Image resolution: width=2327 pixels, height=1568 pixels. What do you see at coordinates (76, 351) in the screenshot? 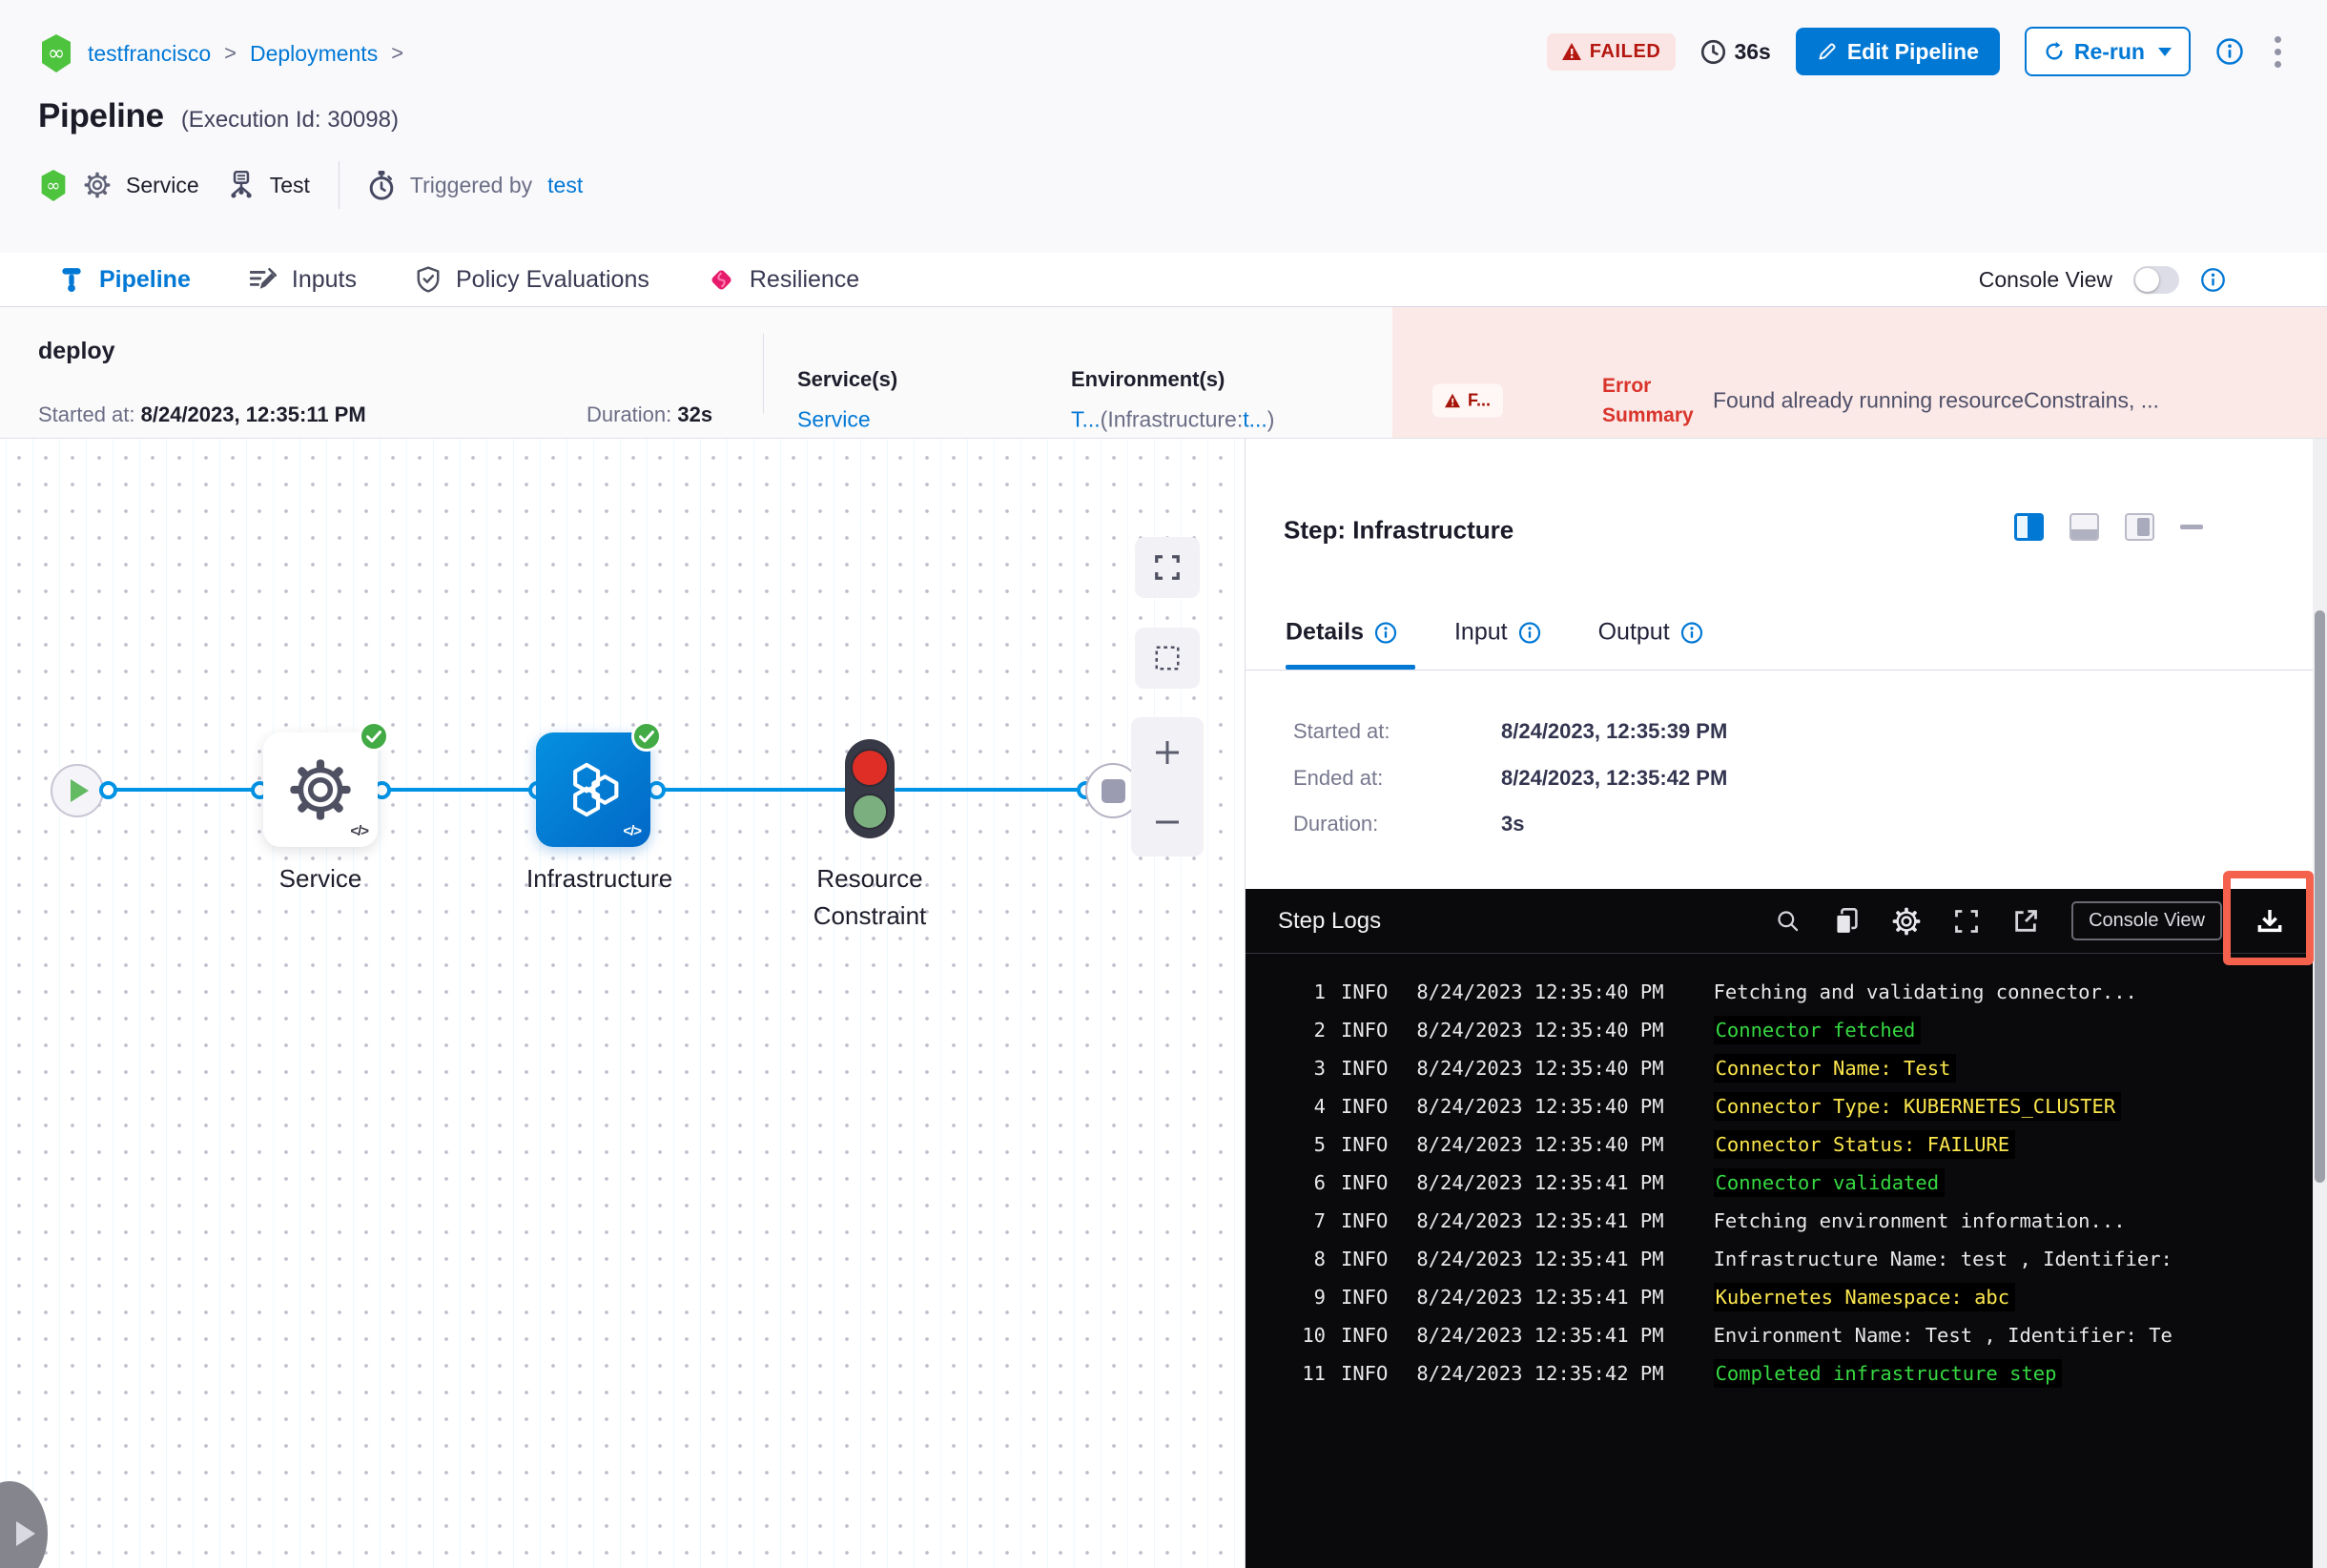
I see `stage-name: deploy` at bounding box center [76, 351].